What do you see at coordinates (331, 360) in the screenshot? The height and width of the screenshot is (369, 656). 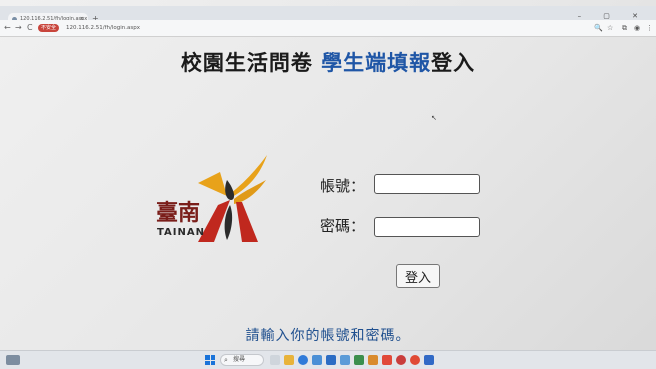 I see `mail-icon` at bounding box center [331, 360].